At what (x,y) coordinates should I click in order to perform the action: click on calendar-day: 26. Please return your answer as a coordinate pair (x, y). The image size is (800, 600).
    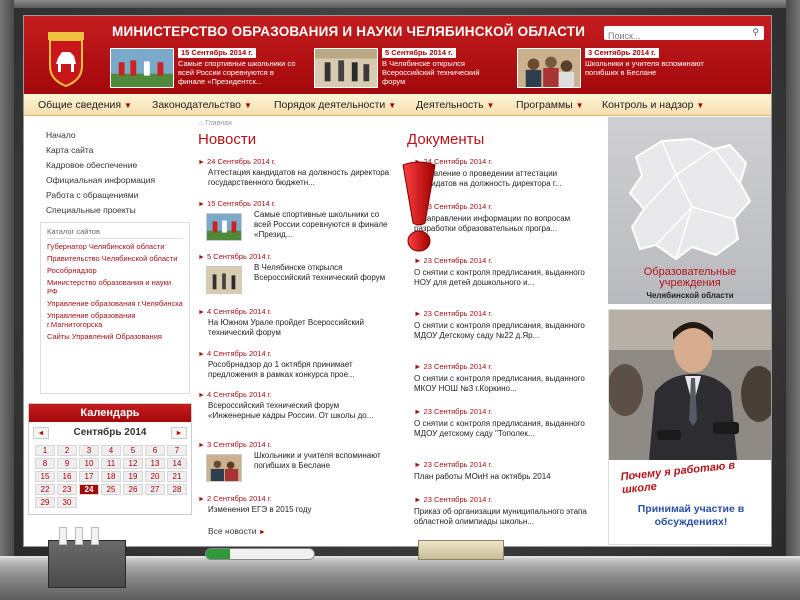
    Looking at the image, I should click on (133, 489).